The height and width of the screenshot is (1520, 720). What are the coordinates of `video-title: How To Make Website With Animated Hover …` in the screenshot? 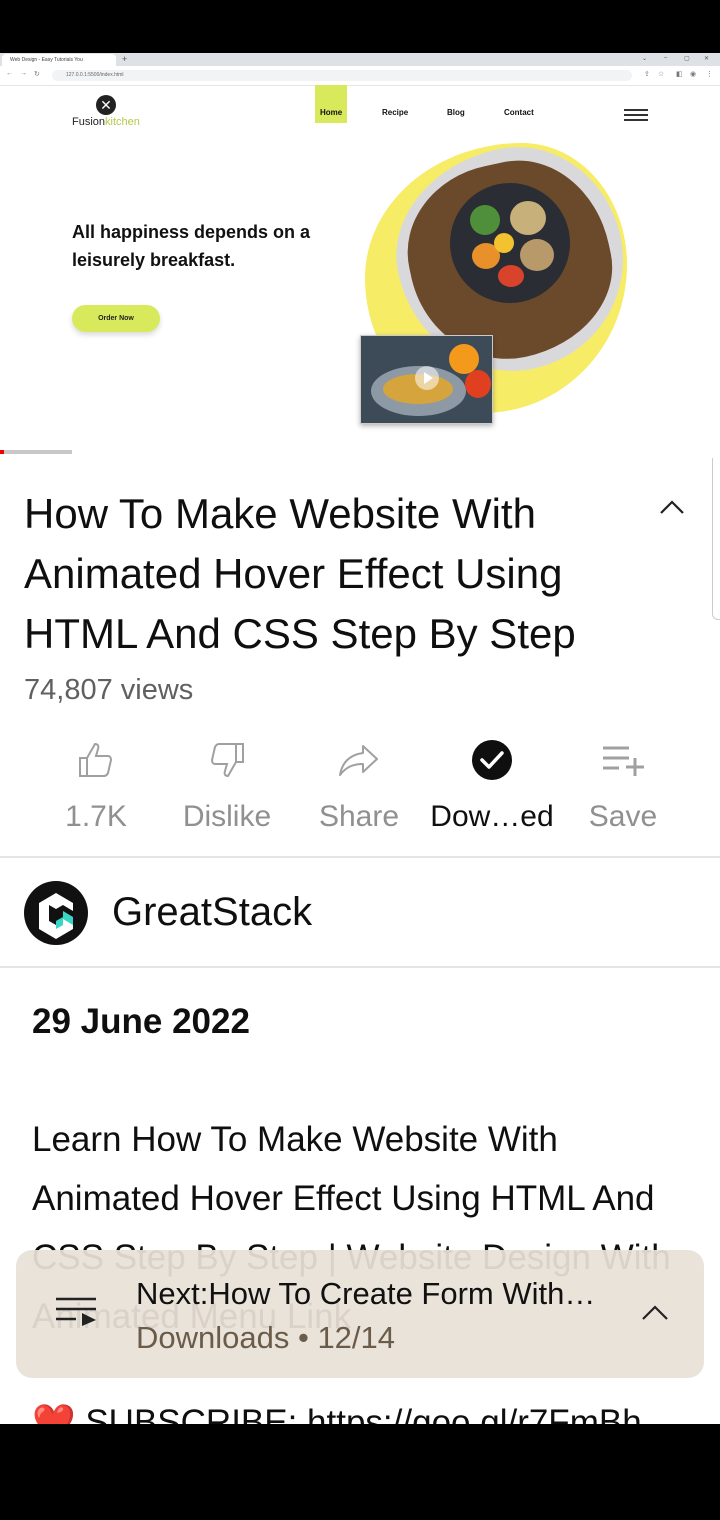 It's located at (334, 574).